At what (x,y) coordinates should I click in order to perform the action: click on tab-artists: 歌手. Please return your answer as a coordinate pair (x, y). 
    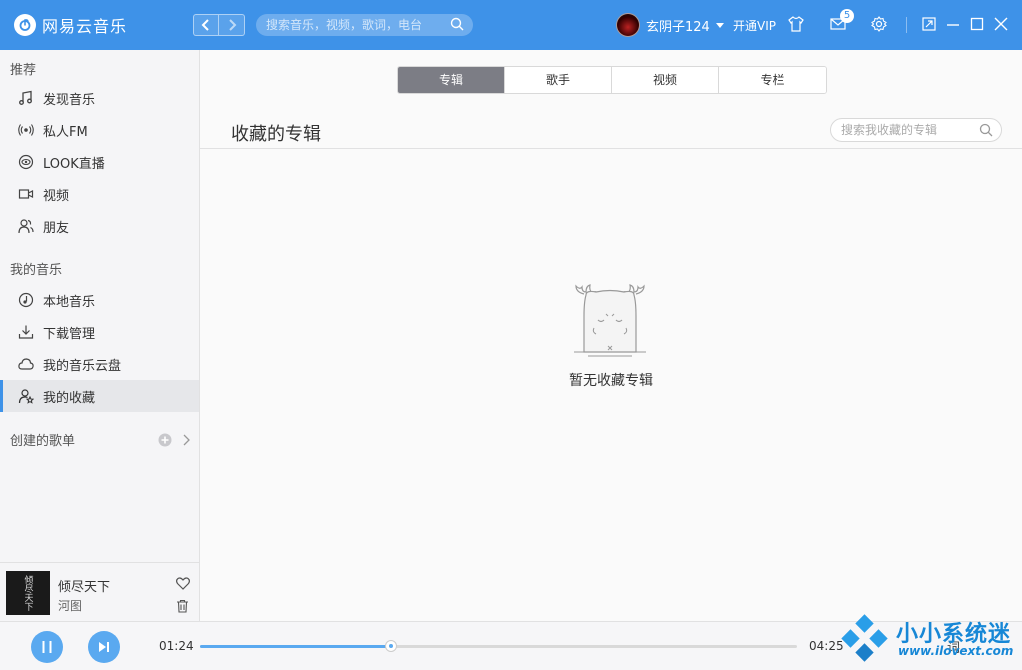
    Looking at the image, I should click on (558, 80).